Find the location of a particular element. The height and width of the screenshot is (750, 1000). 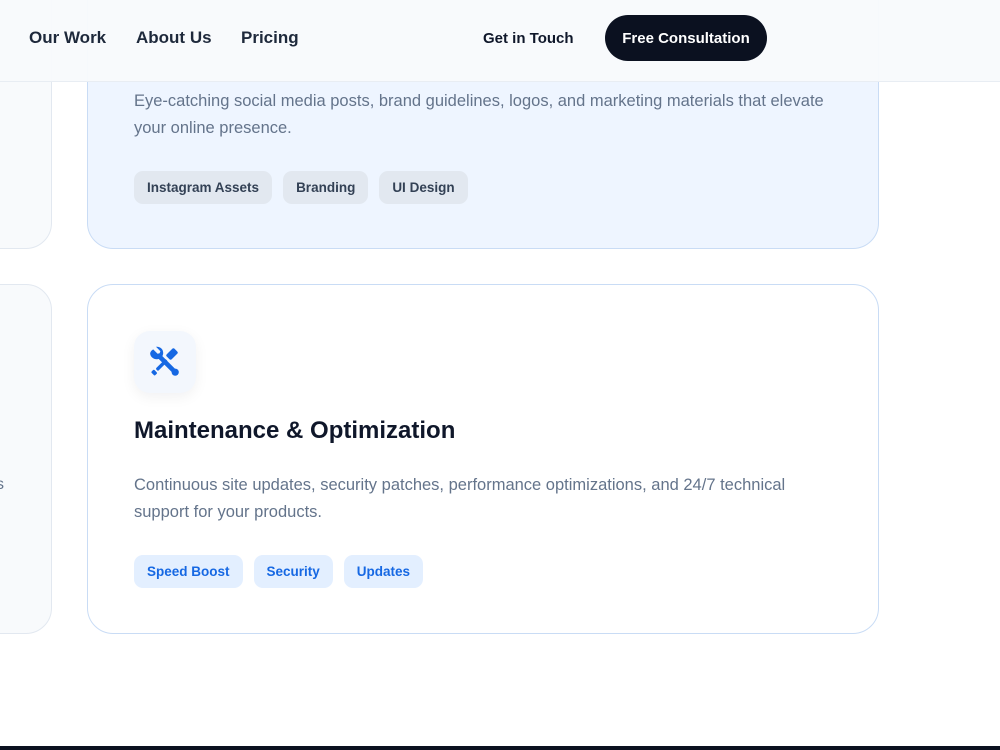

tag-list: Instagram Assets Branding UI Design is located at coordinates (301, 187).